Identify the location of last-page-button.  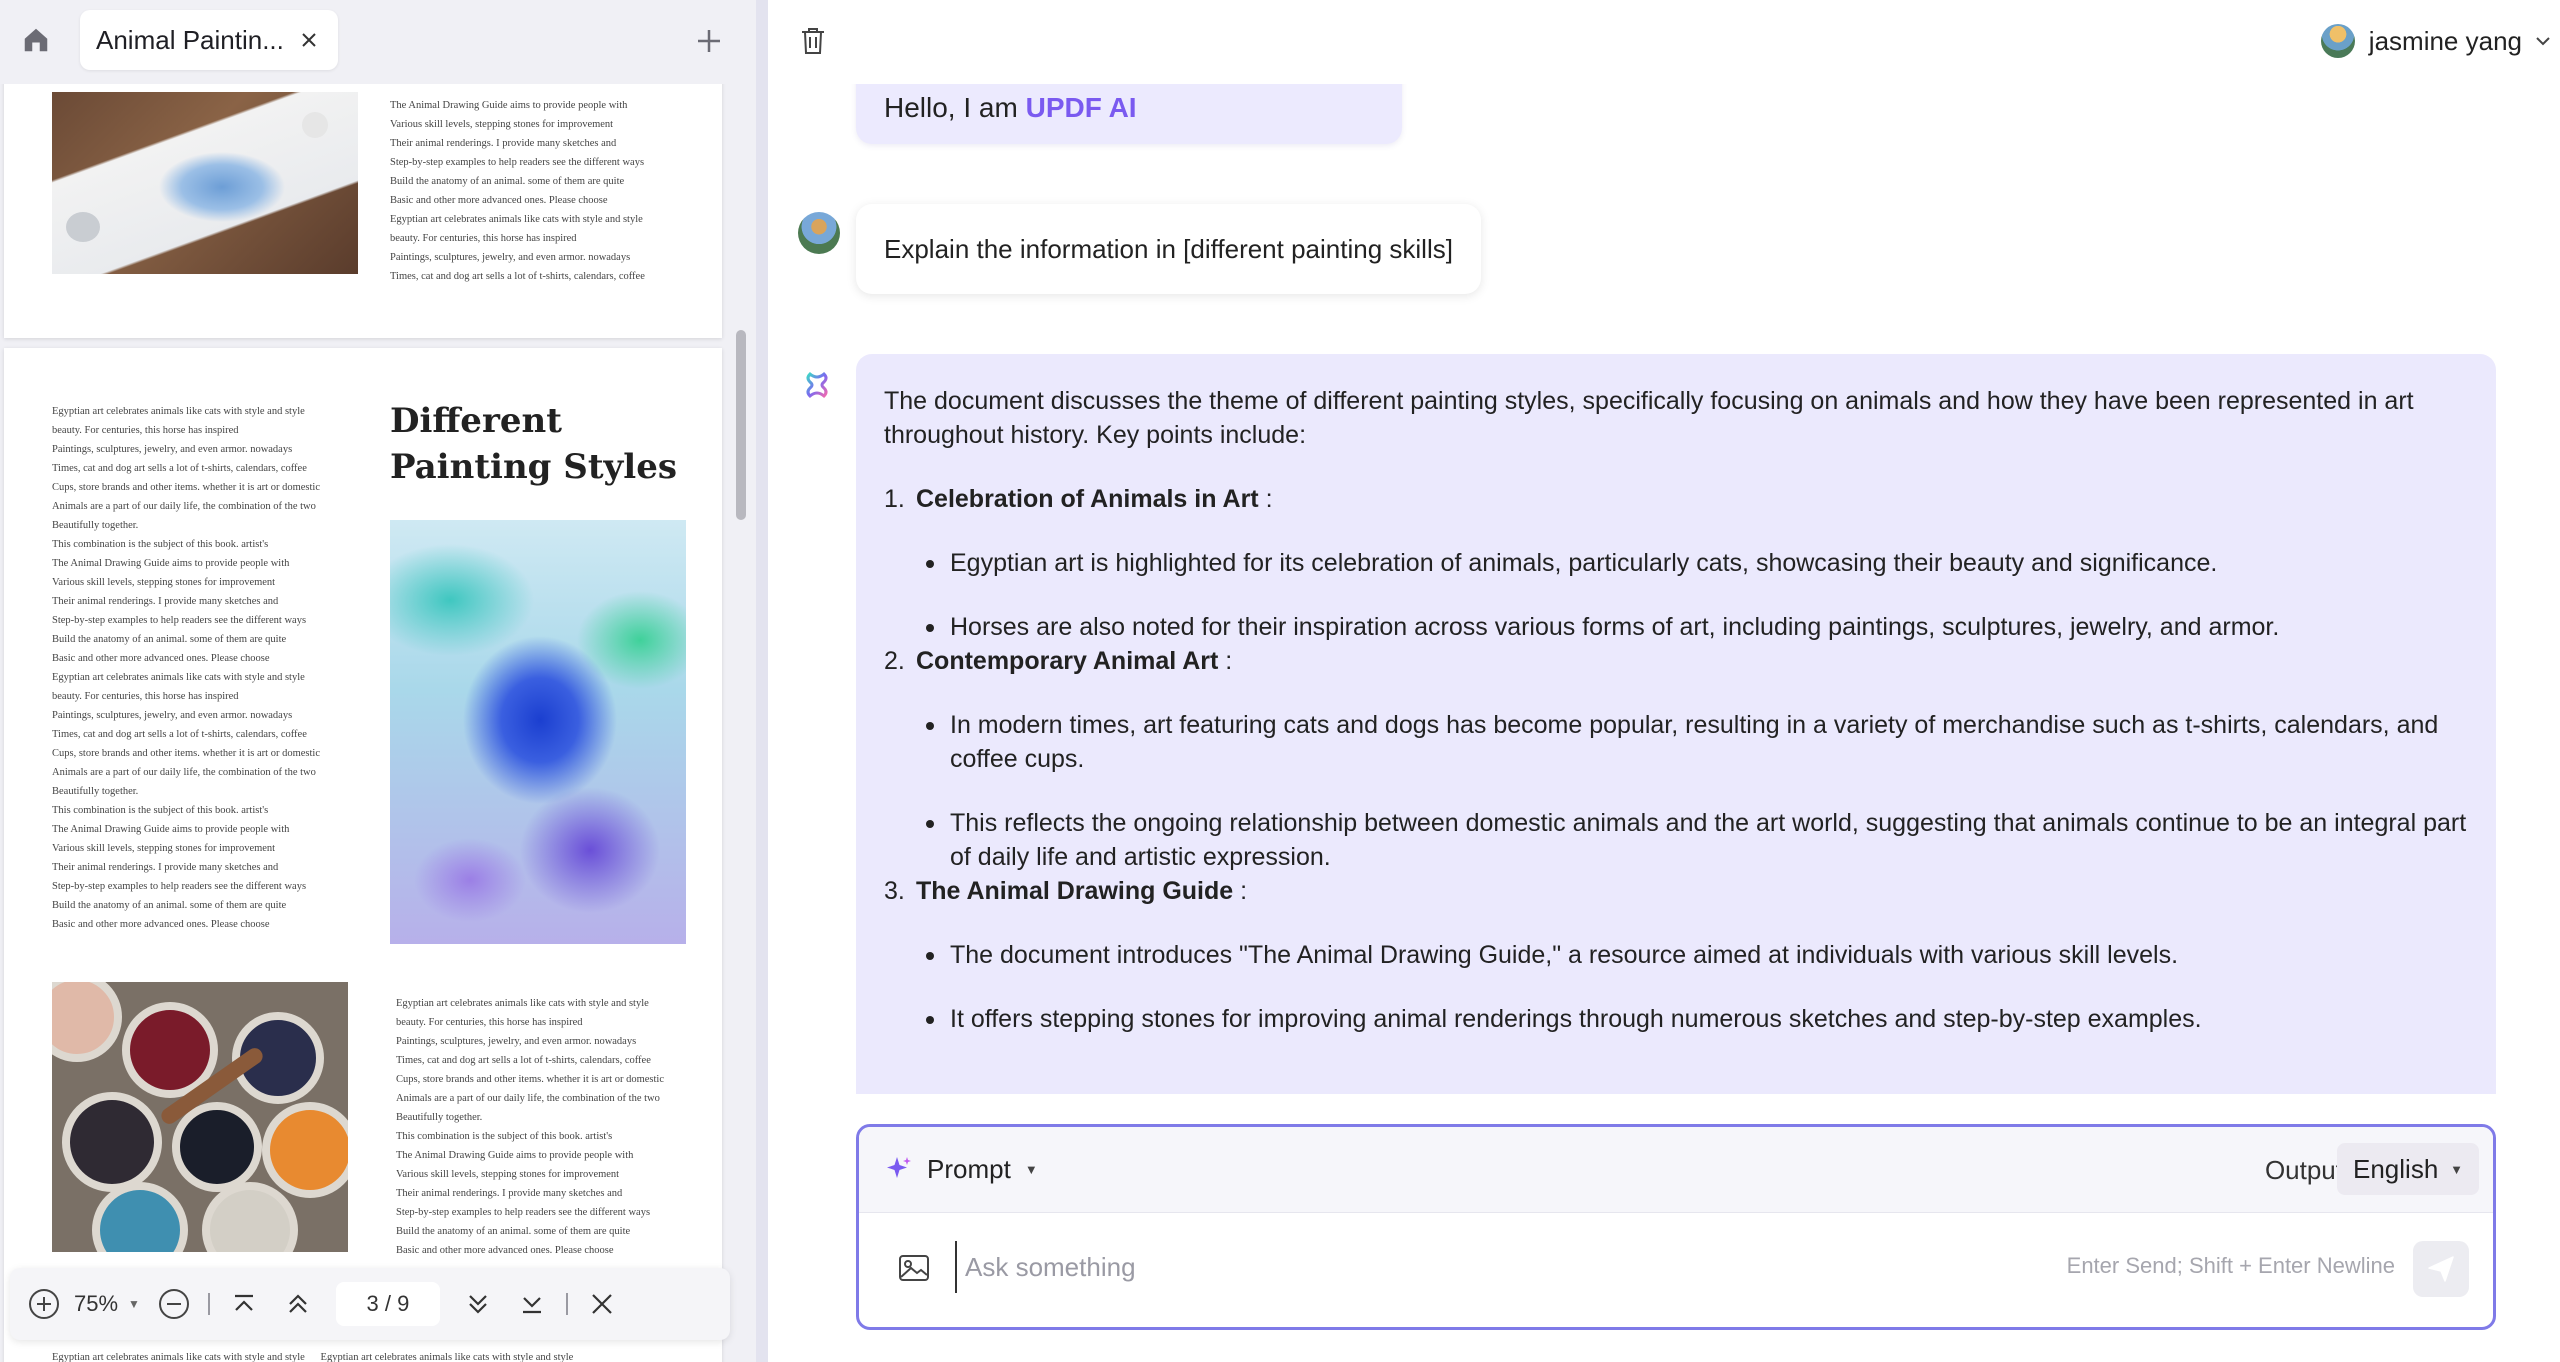
(532, 1304).